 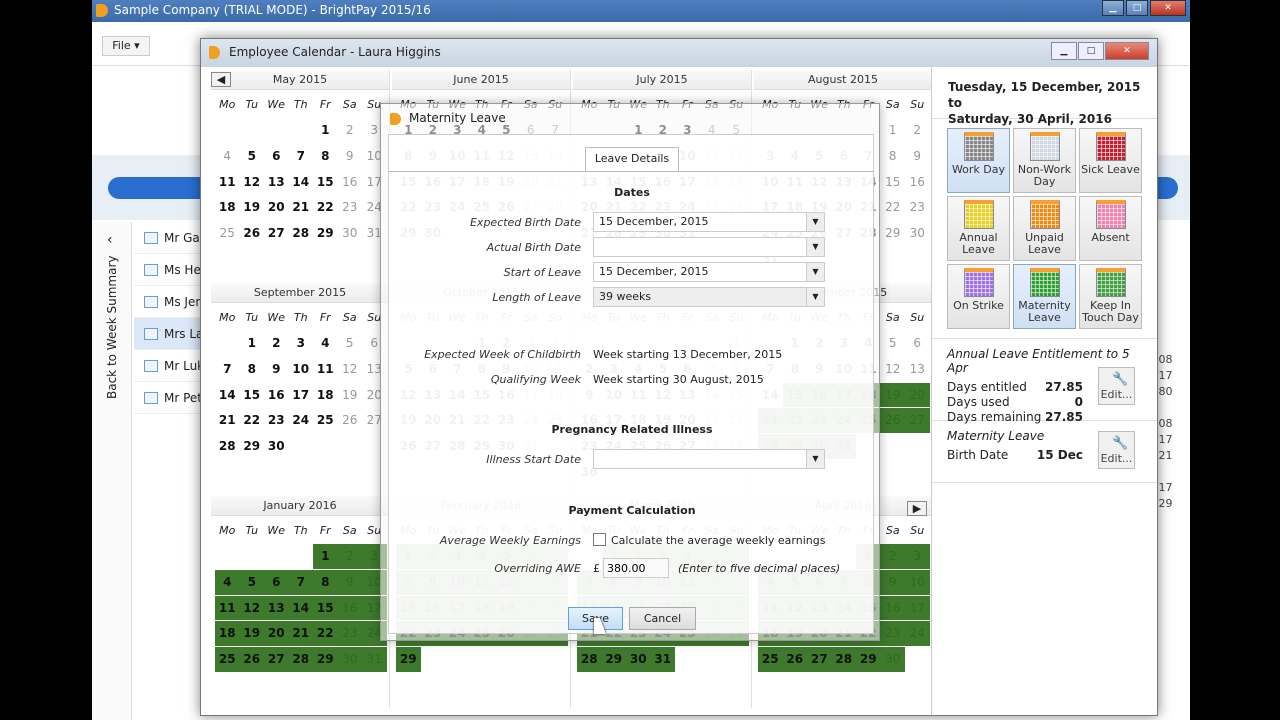 What do you see at coordinates (1137, 8) in the screenshot?
I see `maximize-button: □` at bounding box center [1137, 8].